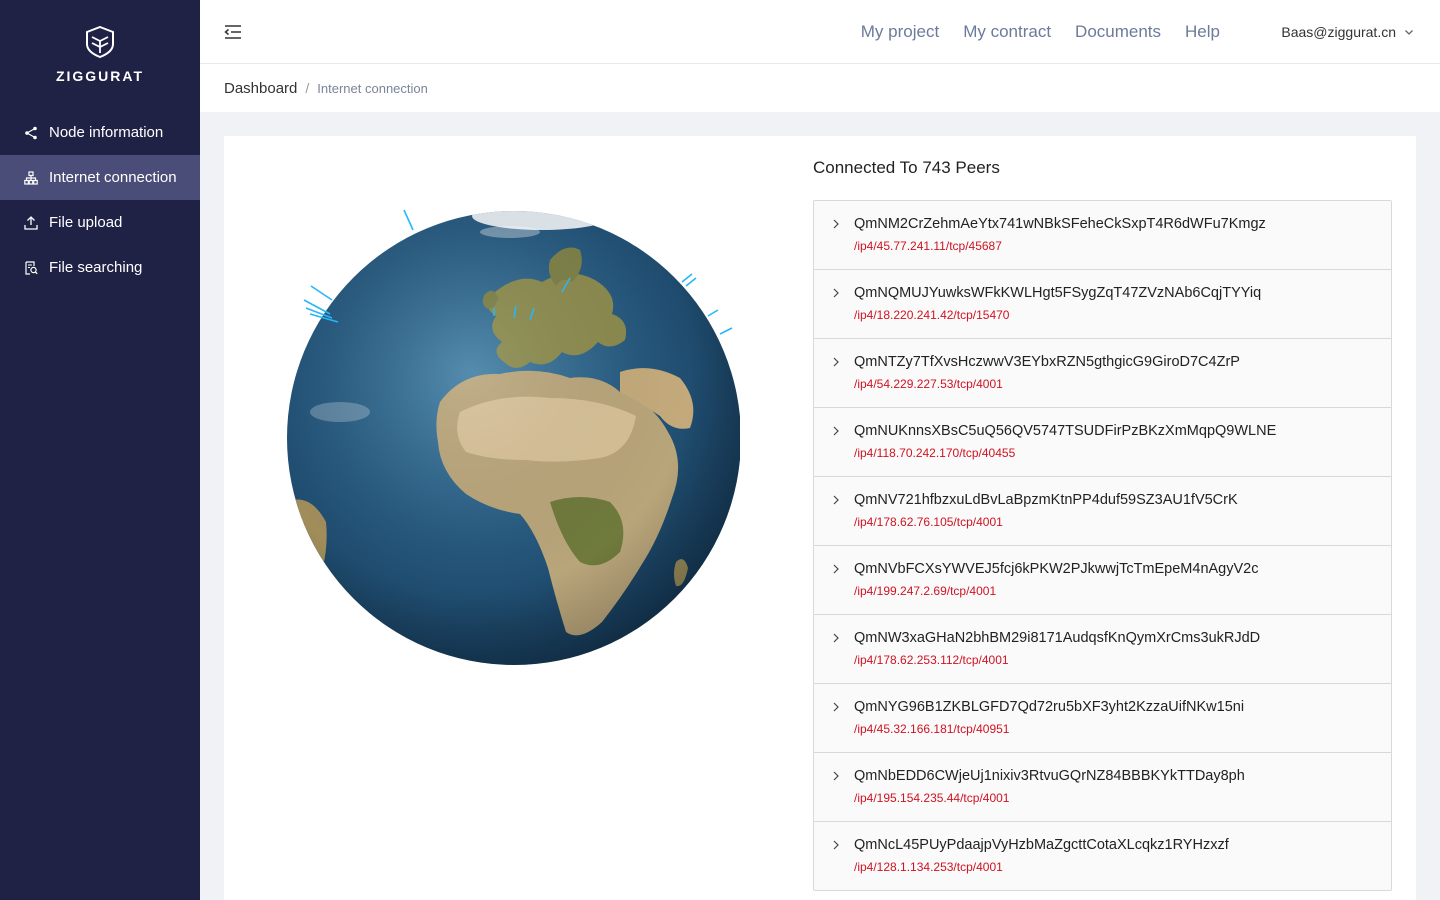  Describe the element at coordinates (900, 32) in the screenshot. I see `nav-my-project: My project` at that location.